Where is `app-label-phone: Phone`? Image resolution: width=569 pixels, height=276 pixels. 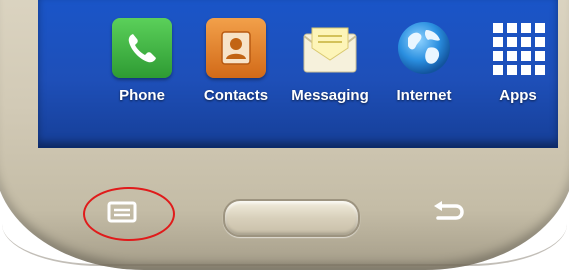
app-label-phone: Phone is located at coordinates (142, 95).